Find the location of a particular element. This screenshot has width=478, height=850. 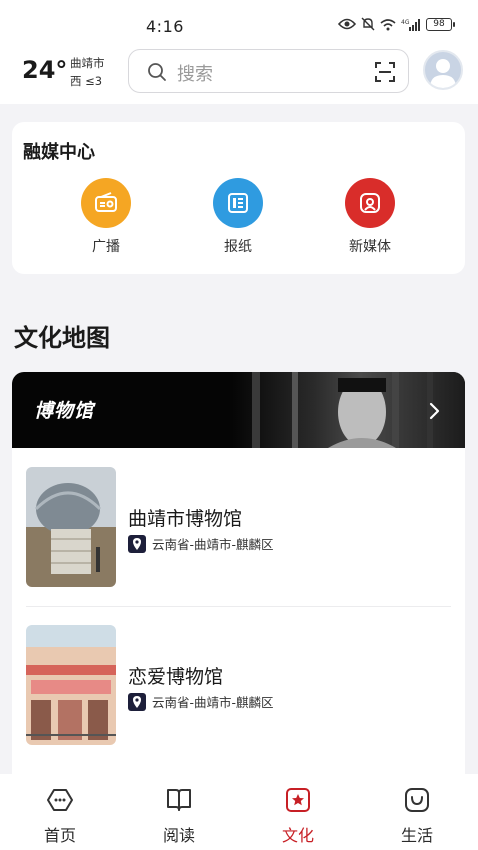

battery-icon: 98 is located at coordinates (440, 24).